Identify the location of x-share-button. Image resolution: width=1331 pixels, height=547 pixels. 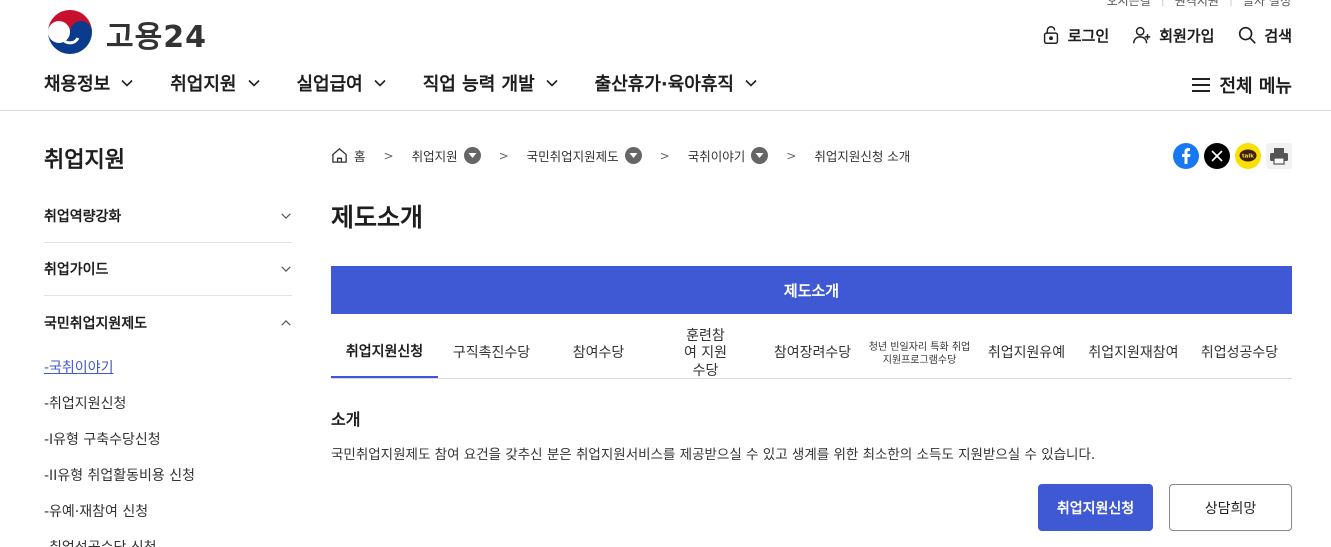
(1217, 156).